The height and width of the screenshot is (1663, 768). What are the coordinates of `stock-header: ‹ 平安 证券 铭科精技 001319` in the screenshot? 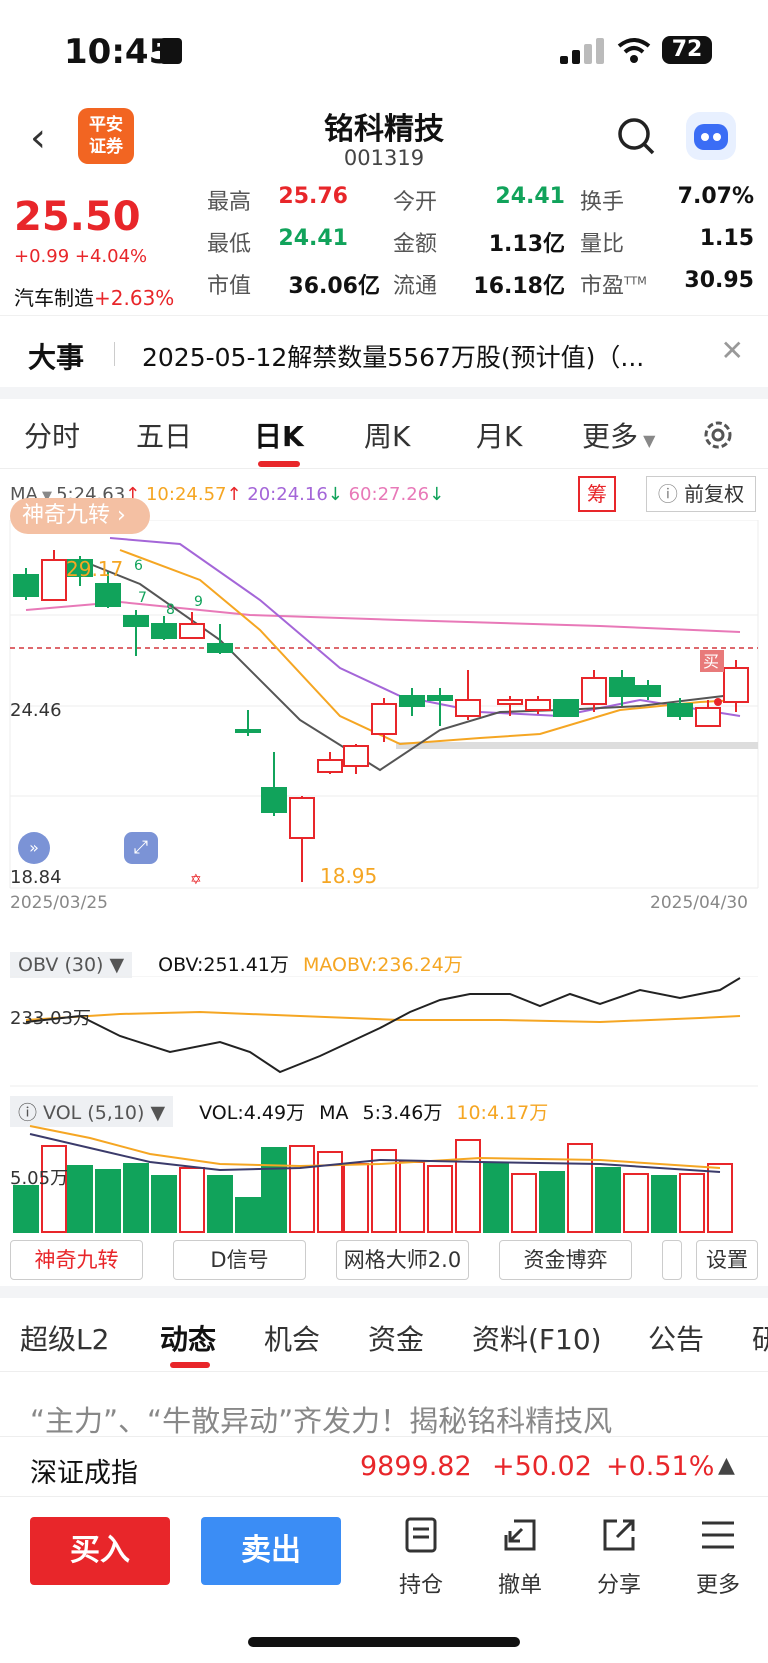 It's located at (384, 139).